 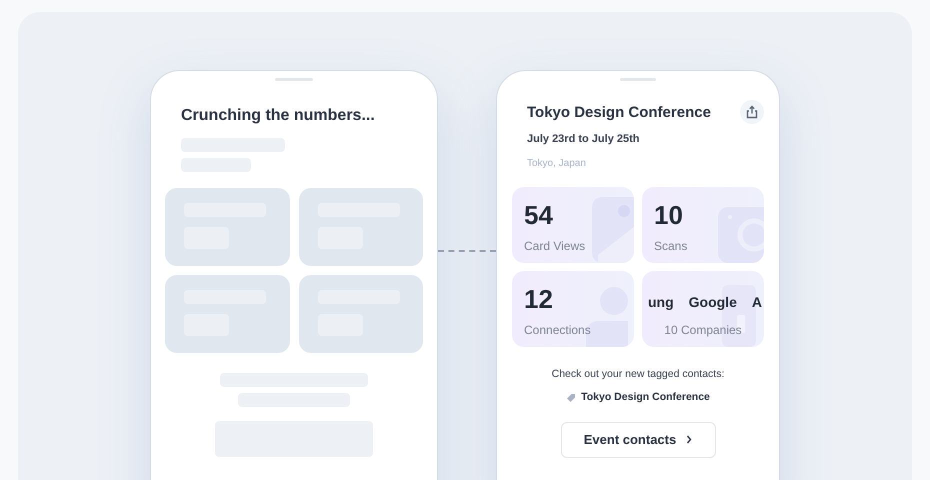 What do you see at coordinates (619, 113) in the screenshot?
I see `event-title: Tokyo Design Conference` at bounding box center [619, 113].